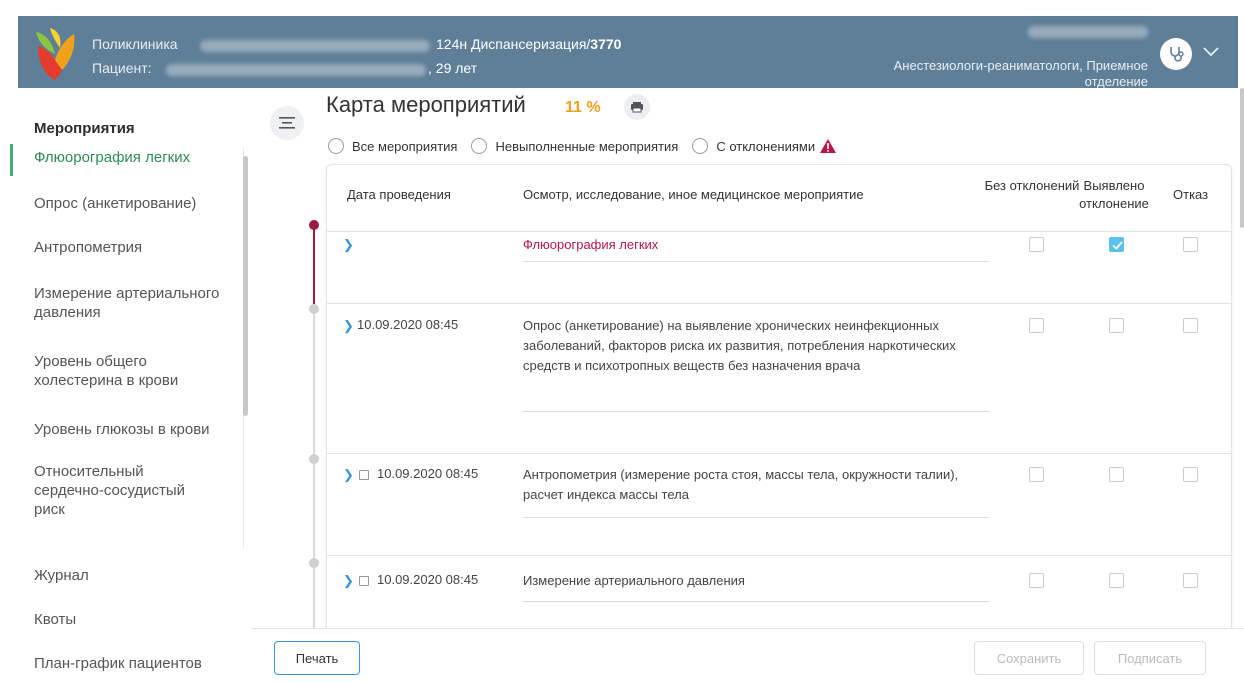 The height and width of the screenshot is (682, 1244). I want to click on sidebar-heading: Мероприятия, so click(84, 128).